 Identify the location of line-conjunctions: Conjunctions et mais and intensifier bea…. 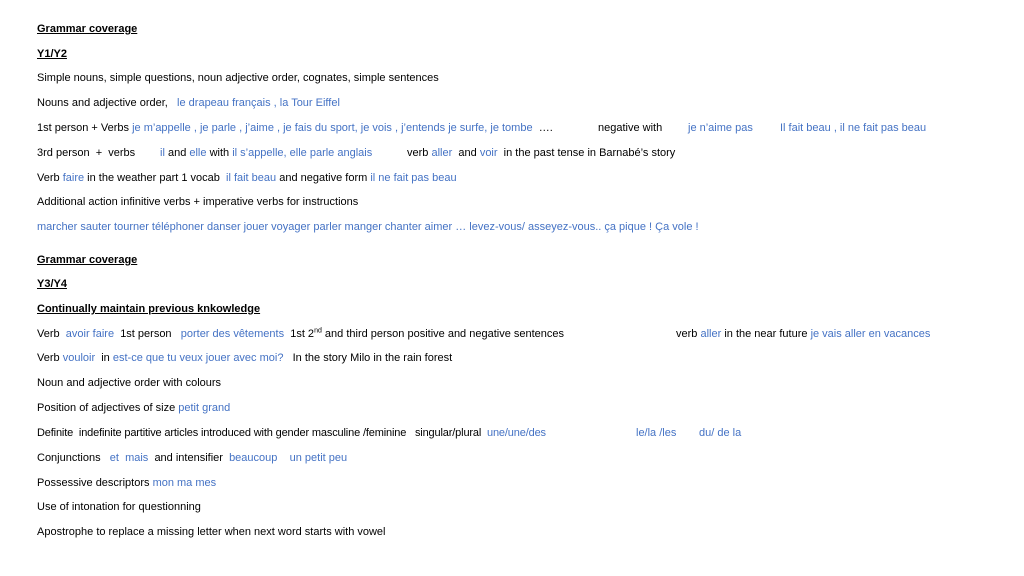
(192, 458).